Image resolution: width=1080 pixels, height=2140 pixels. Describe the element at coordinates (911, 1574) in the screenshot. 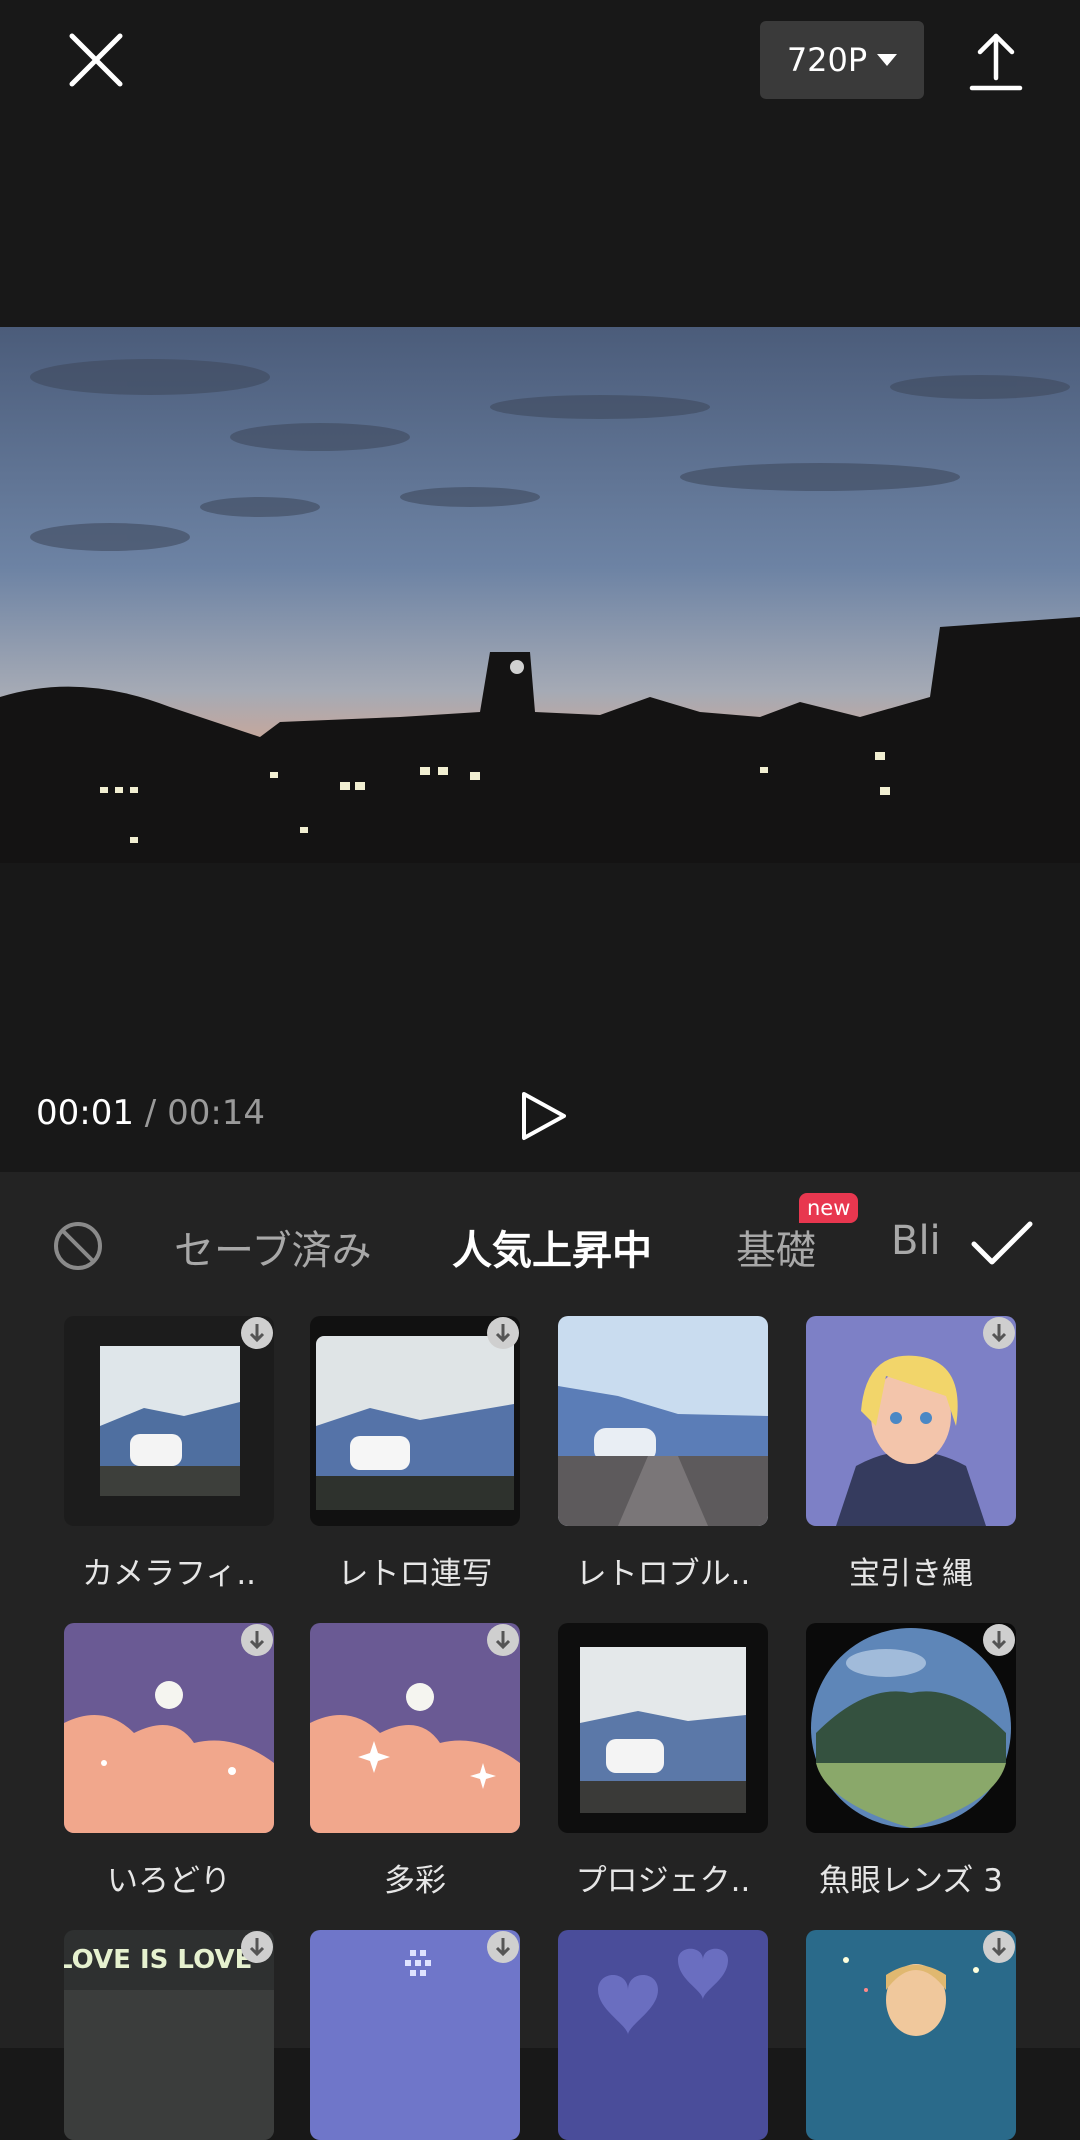

I see `effect-label: 宝引き縄` at that location.